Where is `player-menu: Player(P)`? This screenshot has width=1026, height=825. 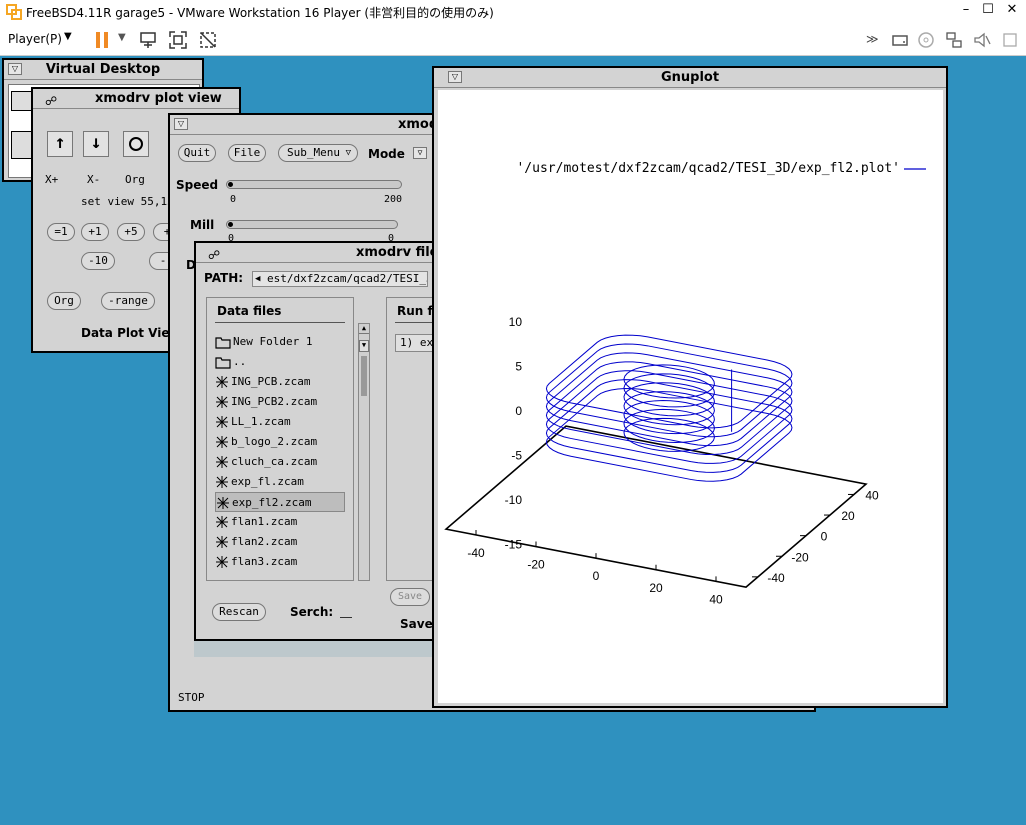
player-menu: Player(P) is located at coordinates (35, 39).